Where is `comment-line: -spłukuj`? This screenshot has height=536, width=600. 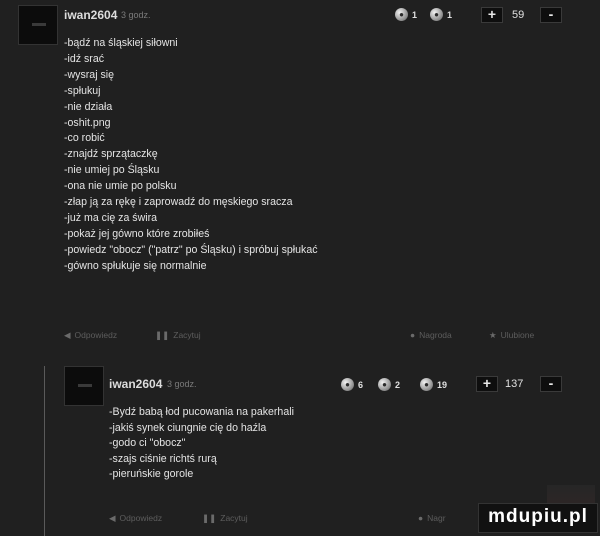
comment-line: -spłukuj is located at coordinates (82, 90).